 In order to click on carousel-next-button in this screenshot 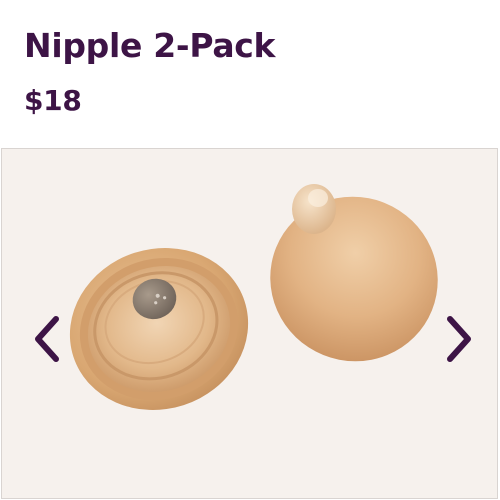, I will do `click(458, 339)`.